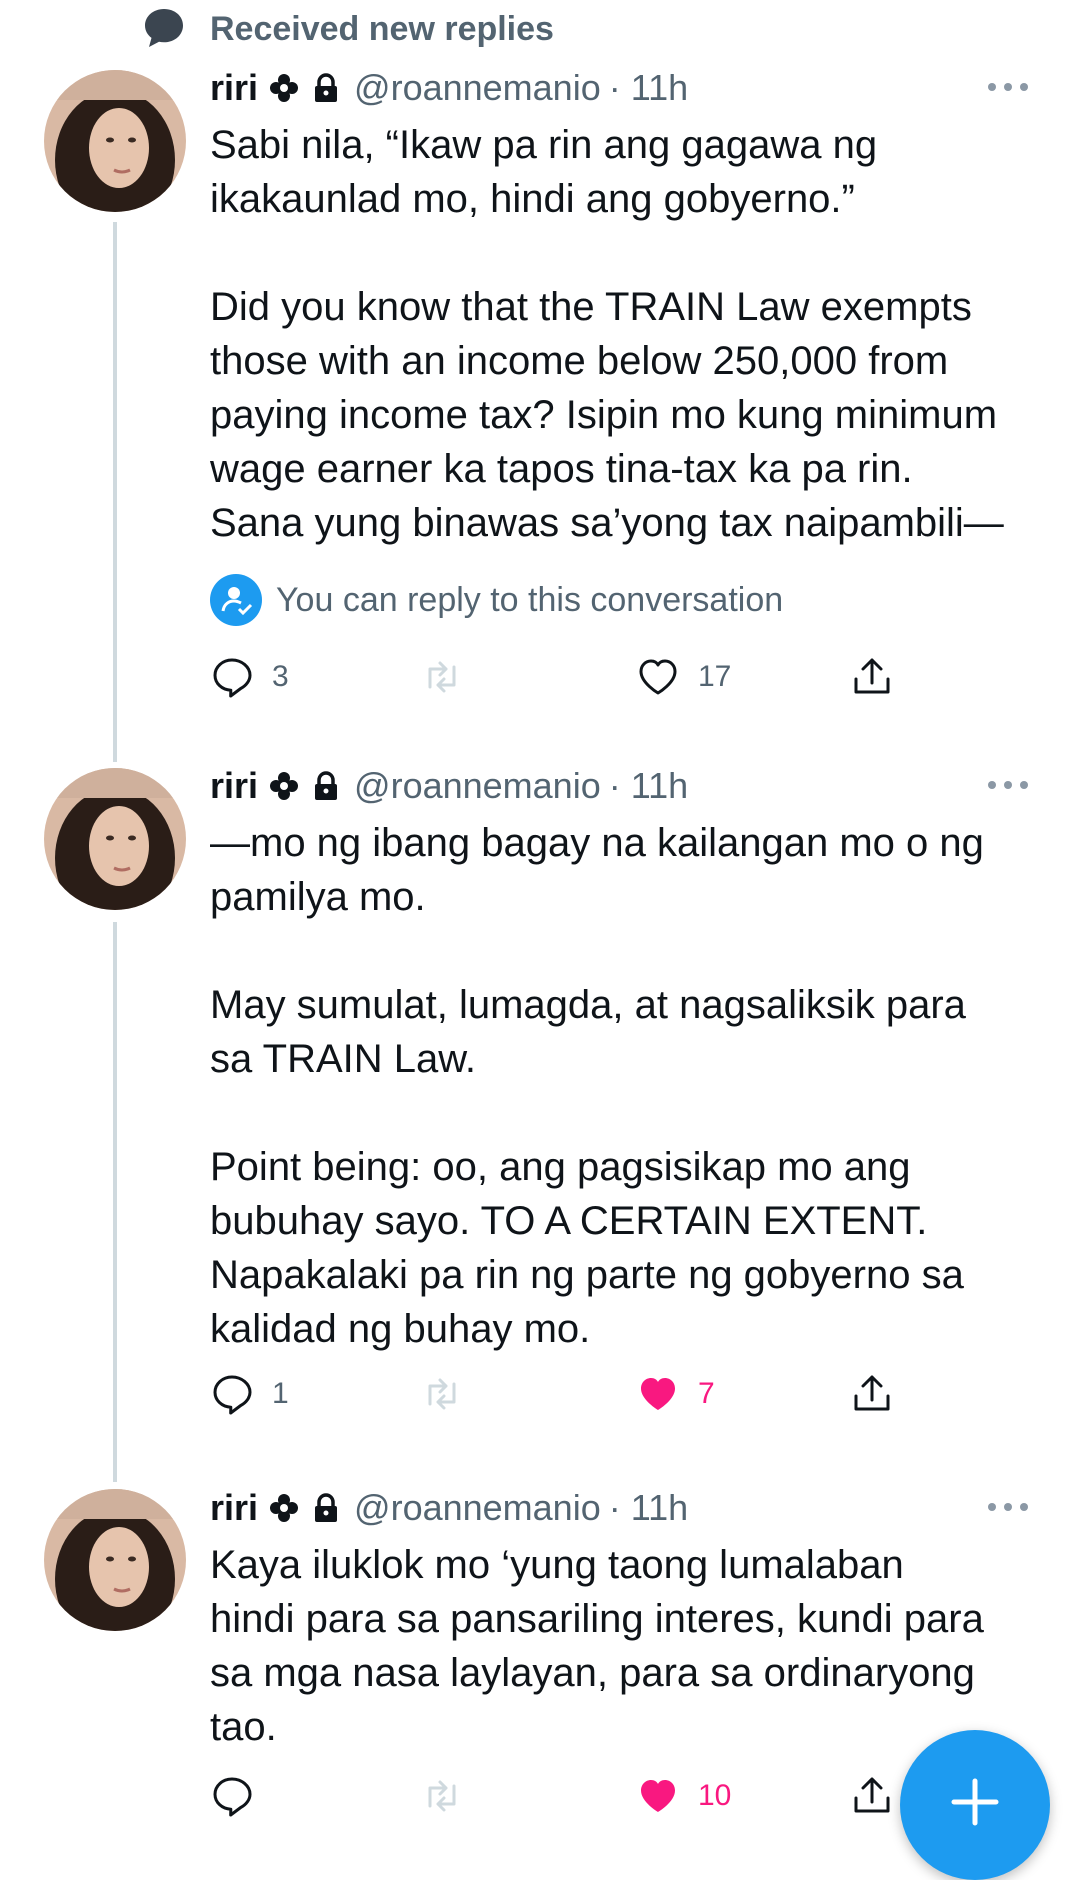 The width and height of the screenshot is (1080, 1880). Describe the element at coordinates (280, 676) in the screenshot. I see `reply-count: 3` at that location.